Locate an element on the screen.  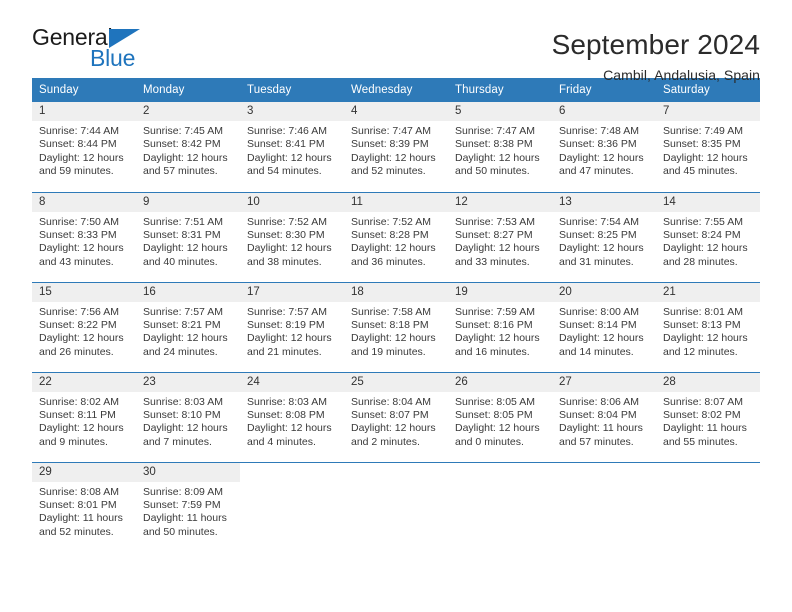
sunrise-text: Sunrise: 7:45 AM is located at coordinates (183, 131).